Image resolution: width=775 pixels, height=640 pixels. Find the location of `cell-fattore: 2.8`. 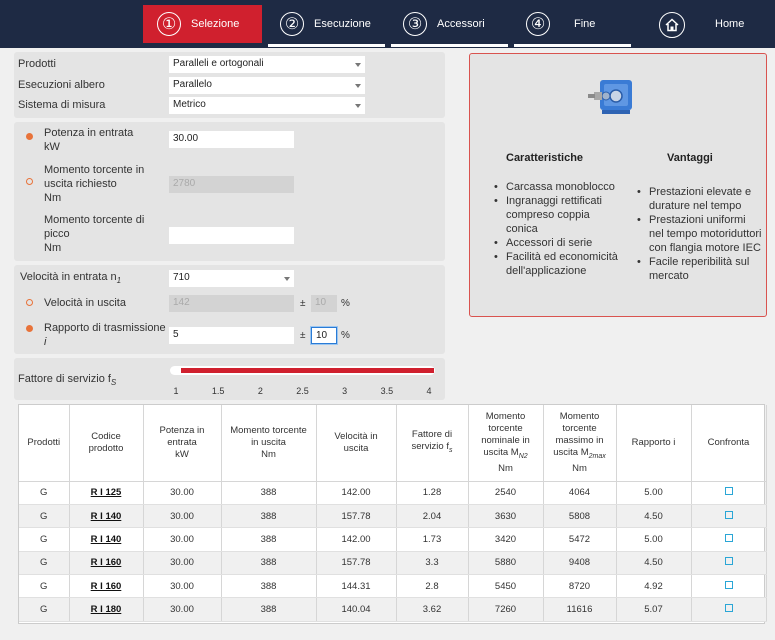

cell-fattore: 2.8 is located at coordinates (432, 586).